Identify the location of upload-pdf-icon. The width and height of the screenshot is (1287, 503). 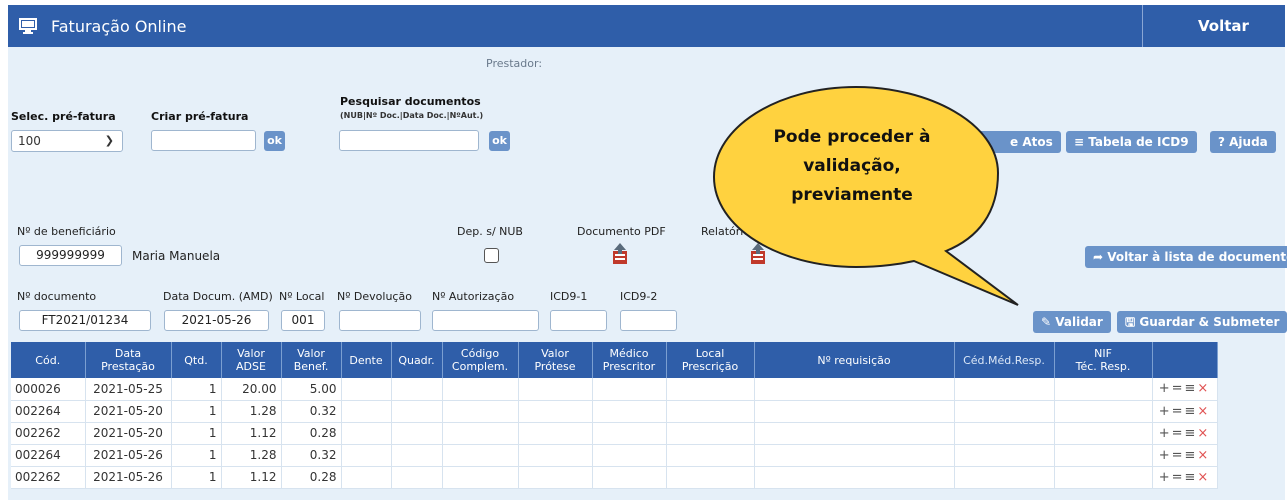
(620, 254).